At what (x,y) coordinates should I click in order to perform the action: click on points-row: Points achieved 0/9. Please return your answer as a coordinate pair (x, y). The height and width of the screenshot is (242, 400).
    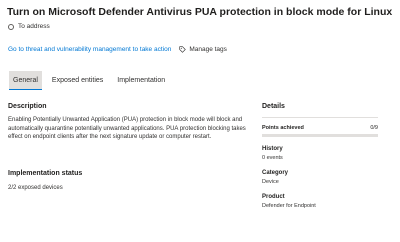
    Looking at the image, I should click on (320, 128).